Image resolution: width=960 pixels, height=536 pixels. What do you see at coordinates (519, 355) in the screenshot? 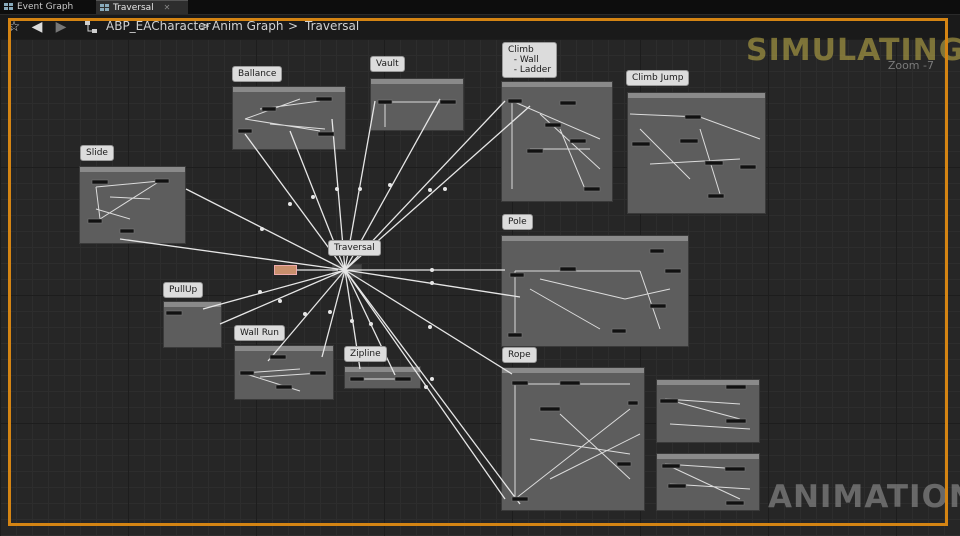
I see `rope-state-label: Rope` at bounding box center [519, 355].